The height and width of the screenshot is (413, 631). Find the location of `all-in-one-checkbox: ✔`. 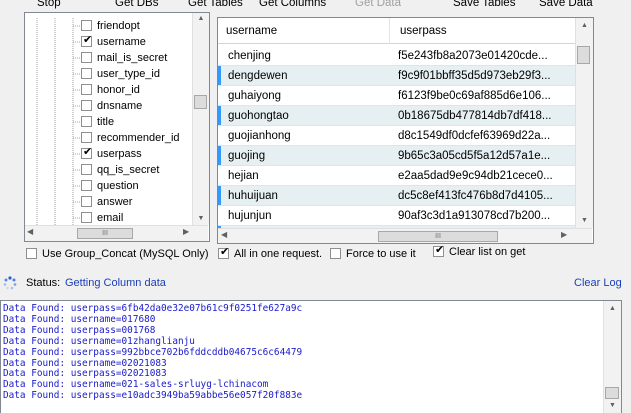

all-in-one-checkbox: ✔ is located at coordinates (224, 252).